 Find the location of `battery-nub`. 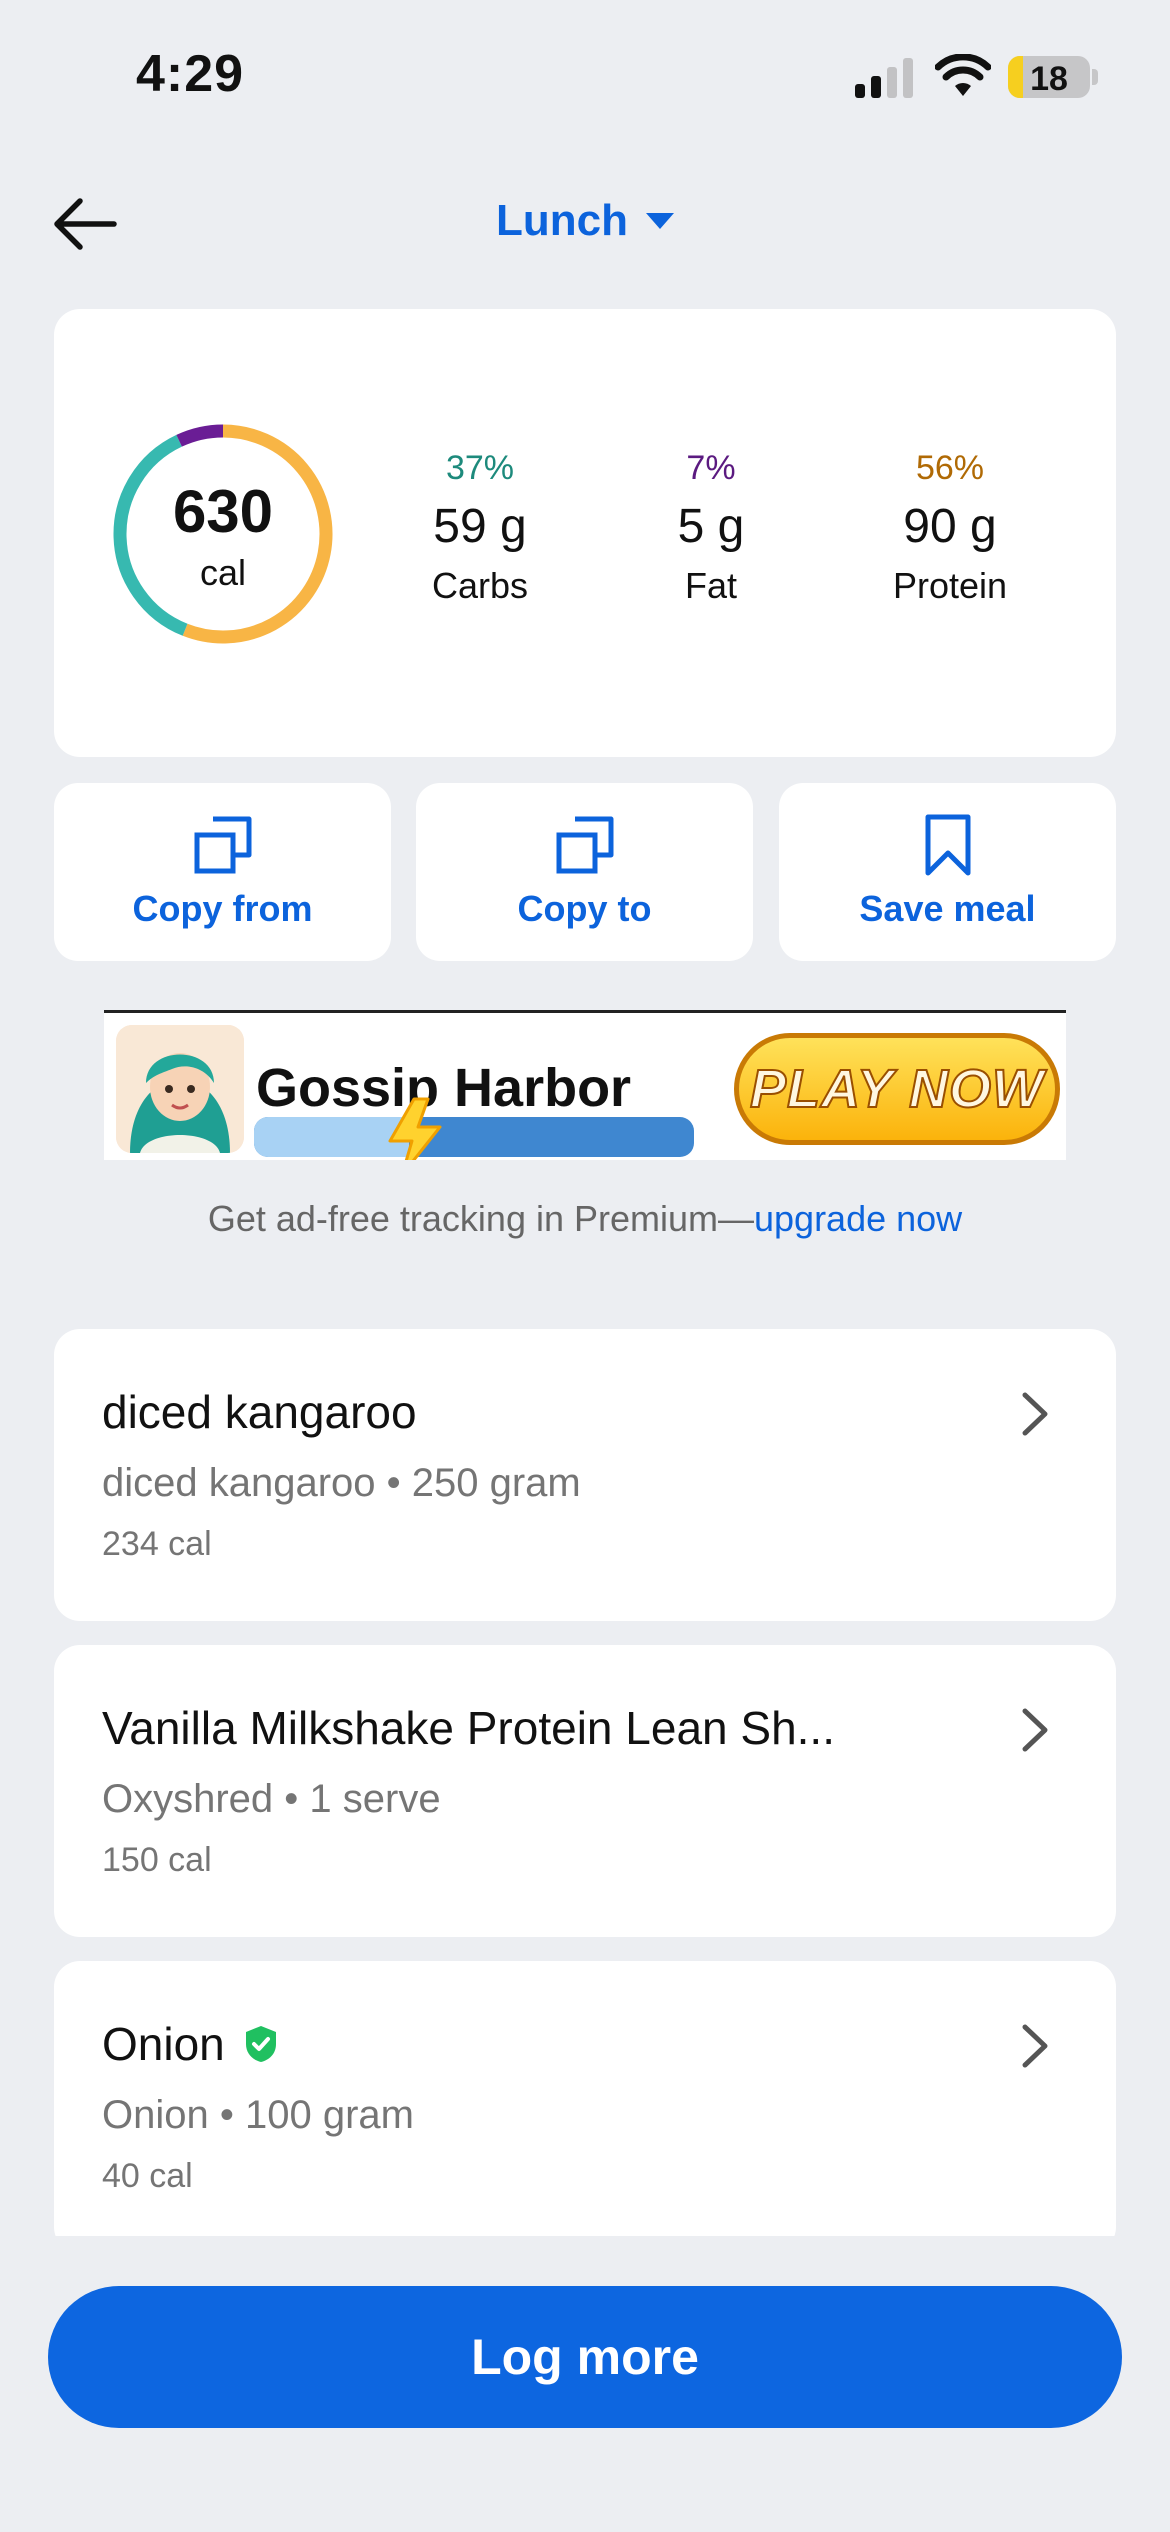

battery-nub is located at coordinates (1095, 77).